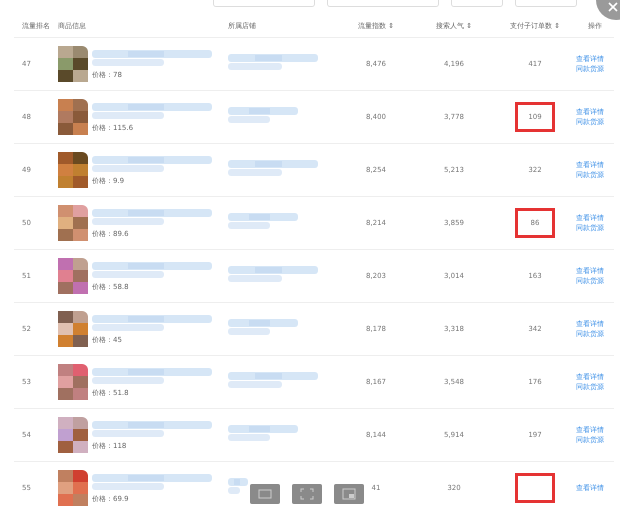 The height and width of the screenshot is (508, 620). I want to click on square-icon, so click(265, 494).